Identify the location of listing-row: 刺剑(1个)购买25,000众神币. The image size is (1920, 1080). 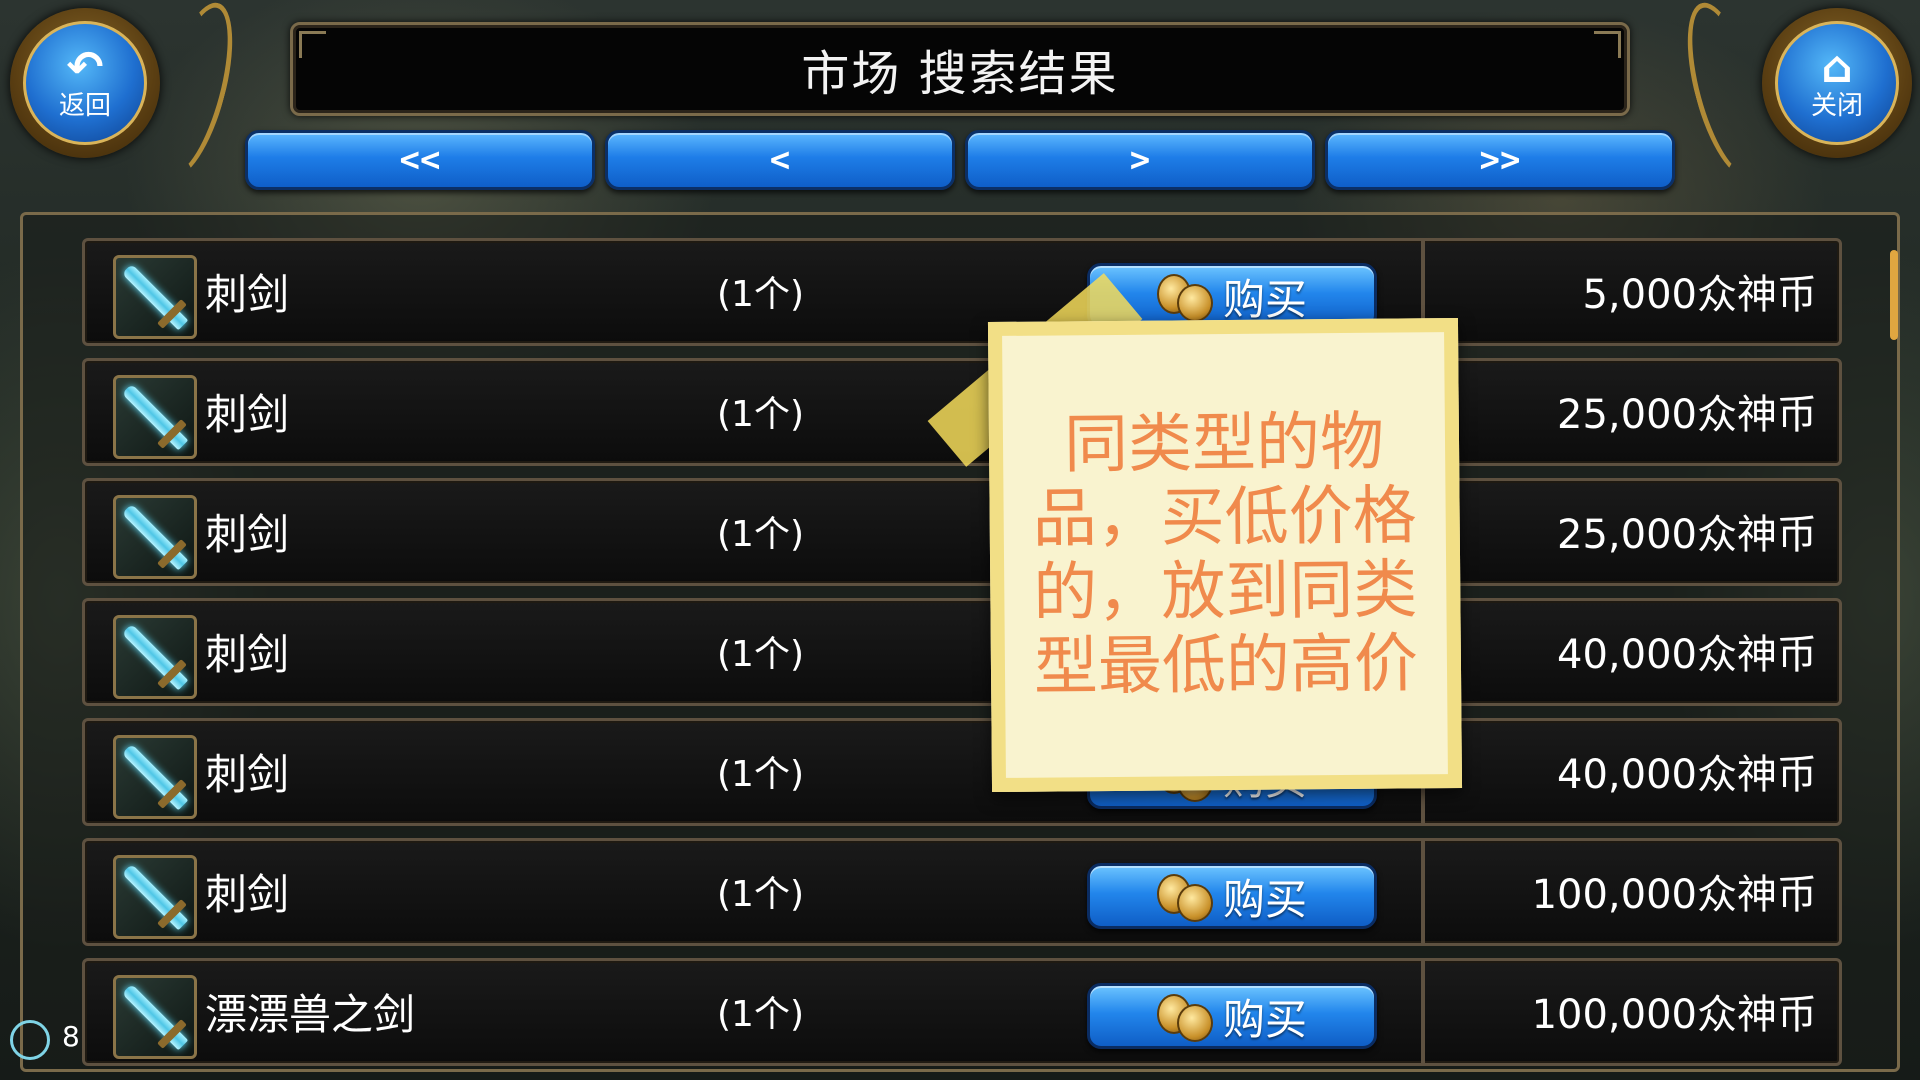
(962, 532).